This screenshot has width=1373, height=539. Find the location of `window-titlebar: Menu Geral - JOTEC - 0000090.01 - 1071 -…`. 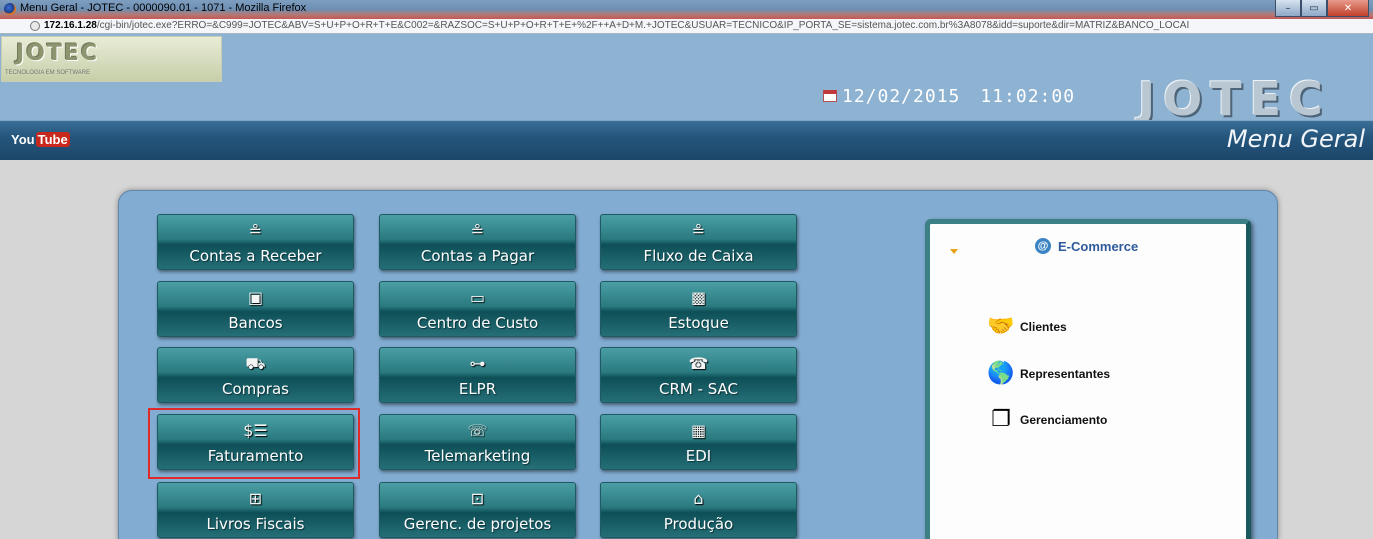

window-titlebar: Menu Geral - JOTEC - 0000090.01 - 1071 -… is located at coordinates (686, 9).